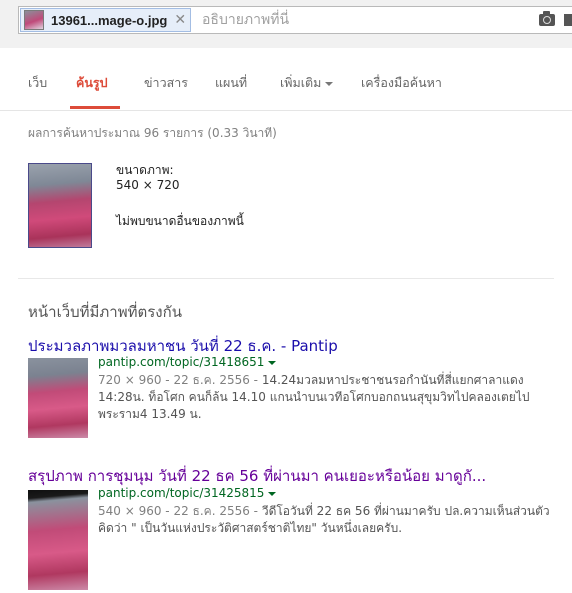 The width and height of the screenshot is (572, 593). Describe the element at coordinates (568, 20) in the screenshot. I see `search-button-icon` at that location.